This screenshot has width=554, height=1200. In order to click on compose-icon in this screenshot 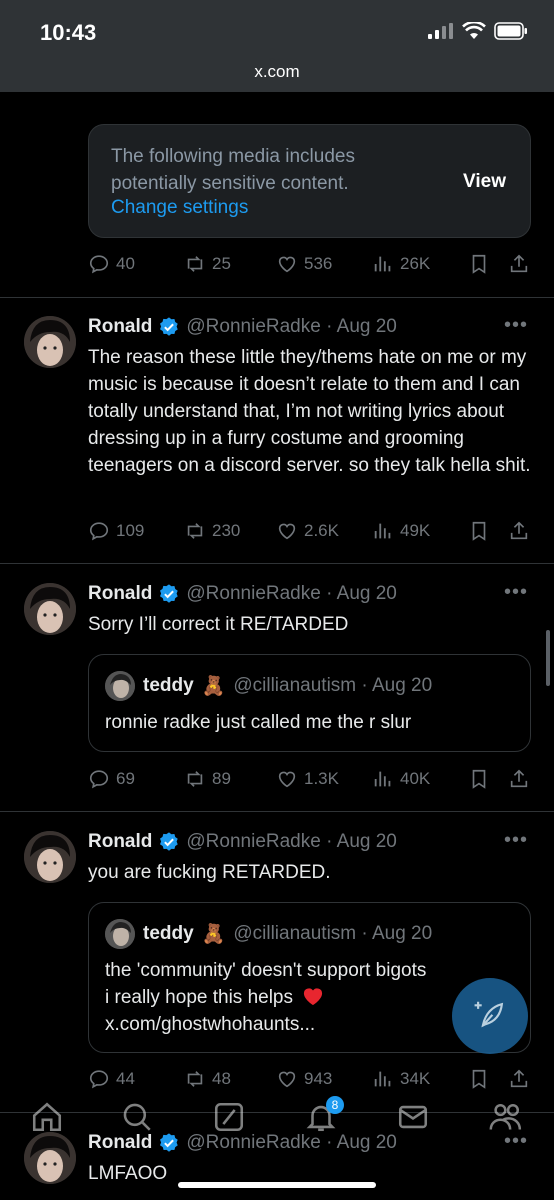, I will do `click(489, 1014)`.